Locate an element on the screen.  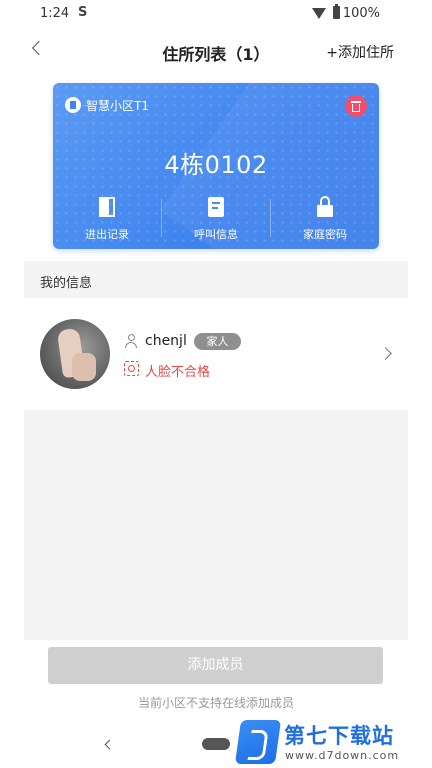
family-password-label: 家庭密码 is located at coordinates (325, 234).